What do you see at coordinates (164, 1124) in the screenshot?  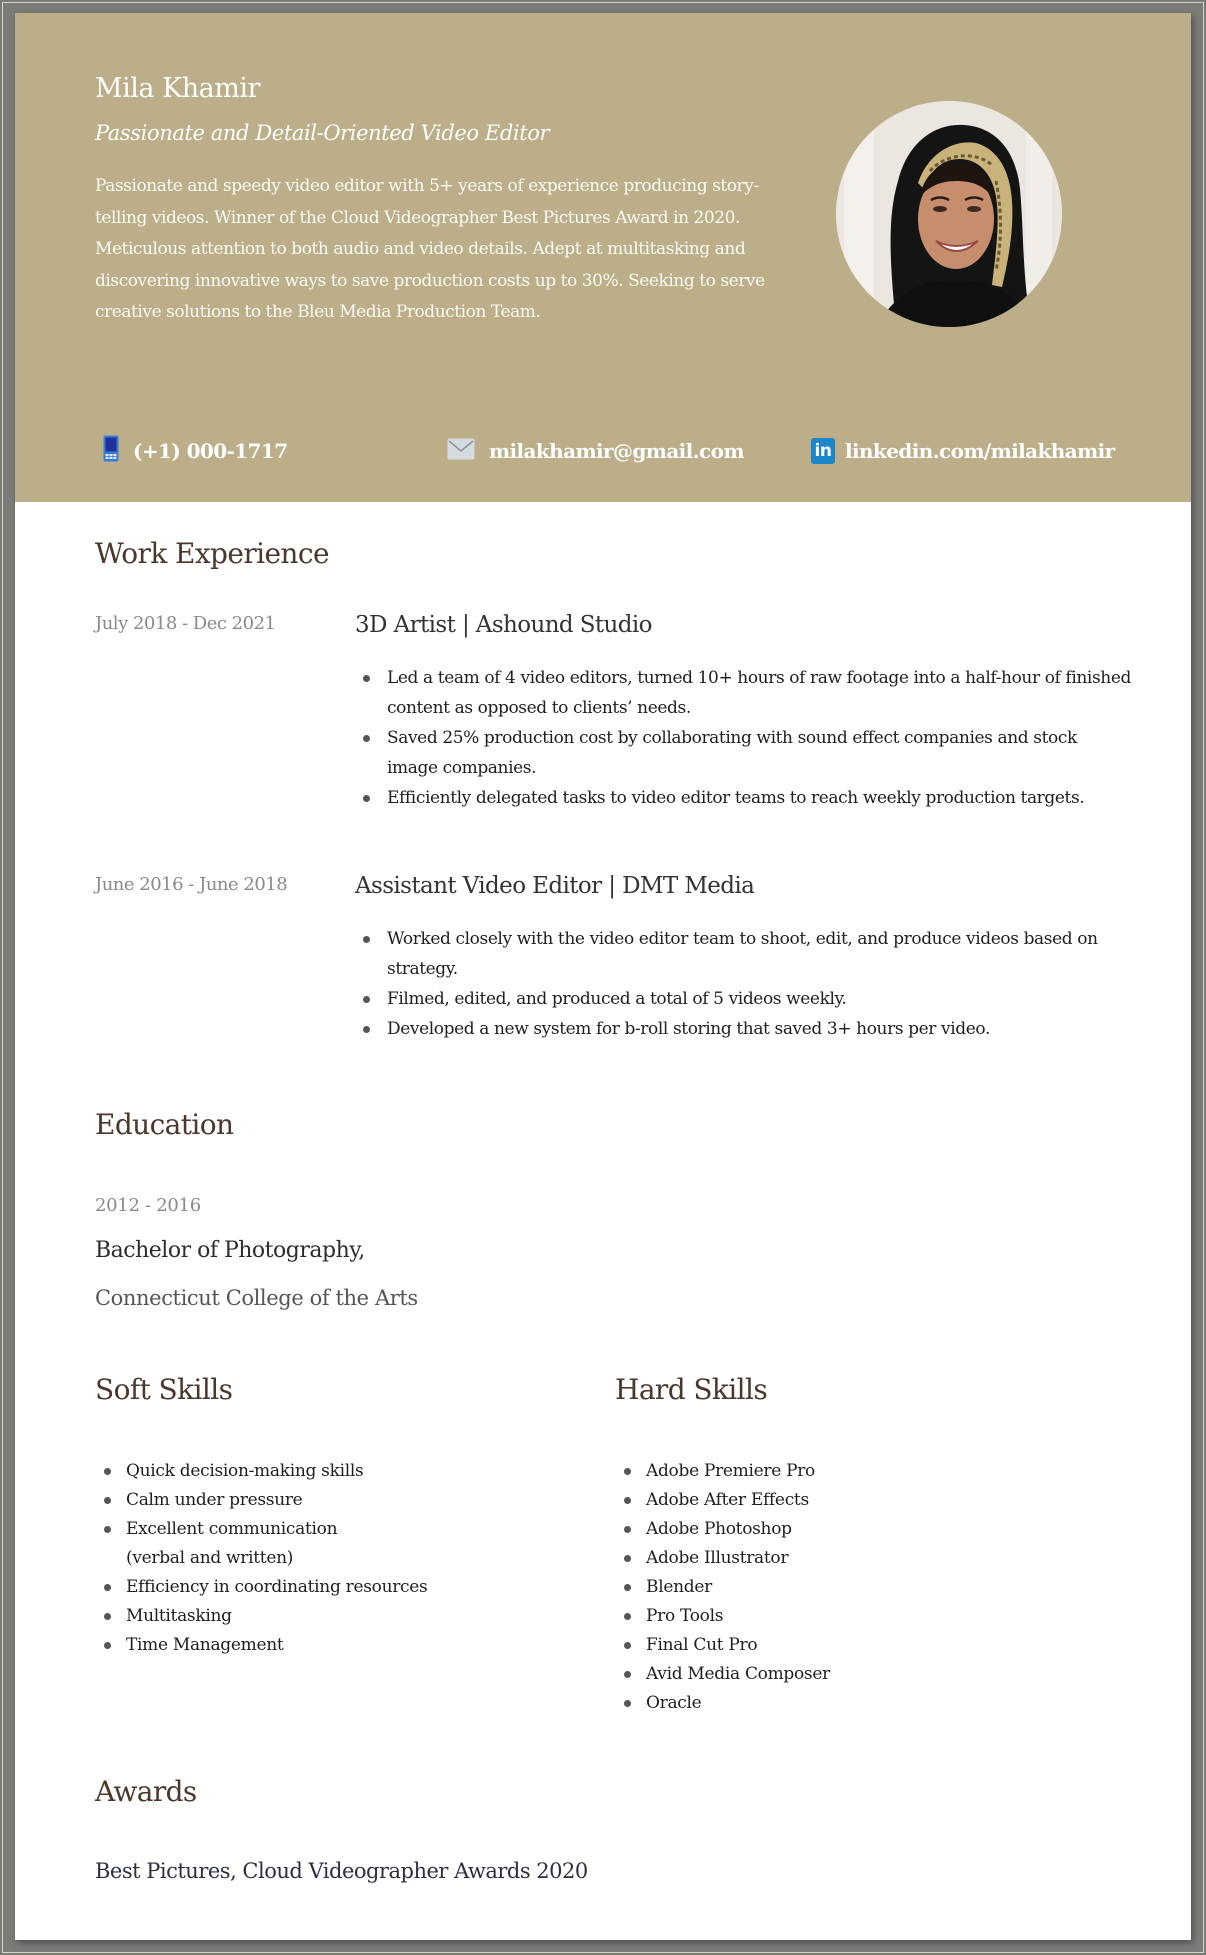 I see `education-heading: Education` at bounding box center [164, 1124].